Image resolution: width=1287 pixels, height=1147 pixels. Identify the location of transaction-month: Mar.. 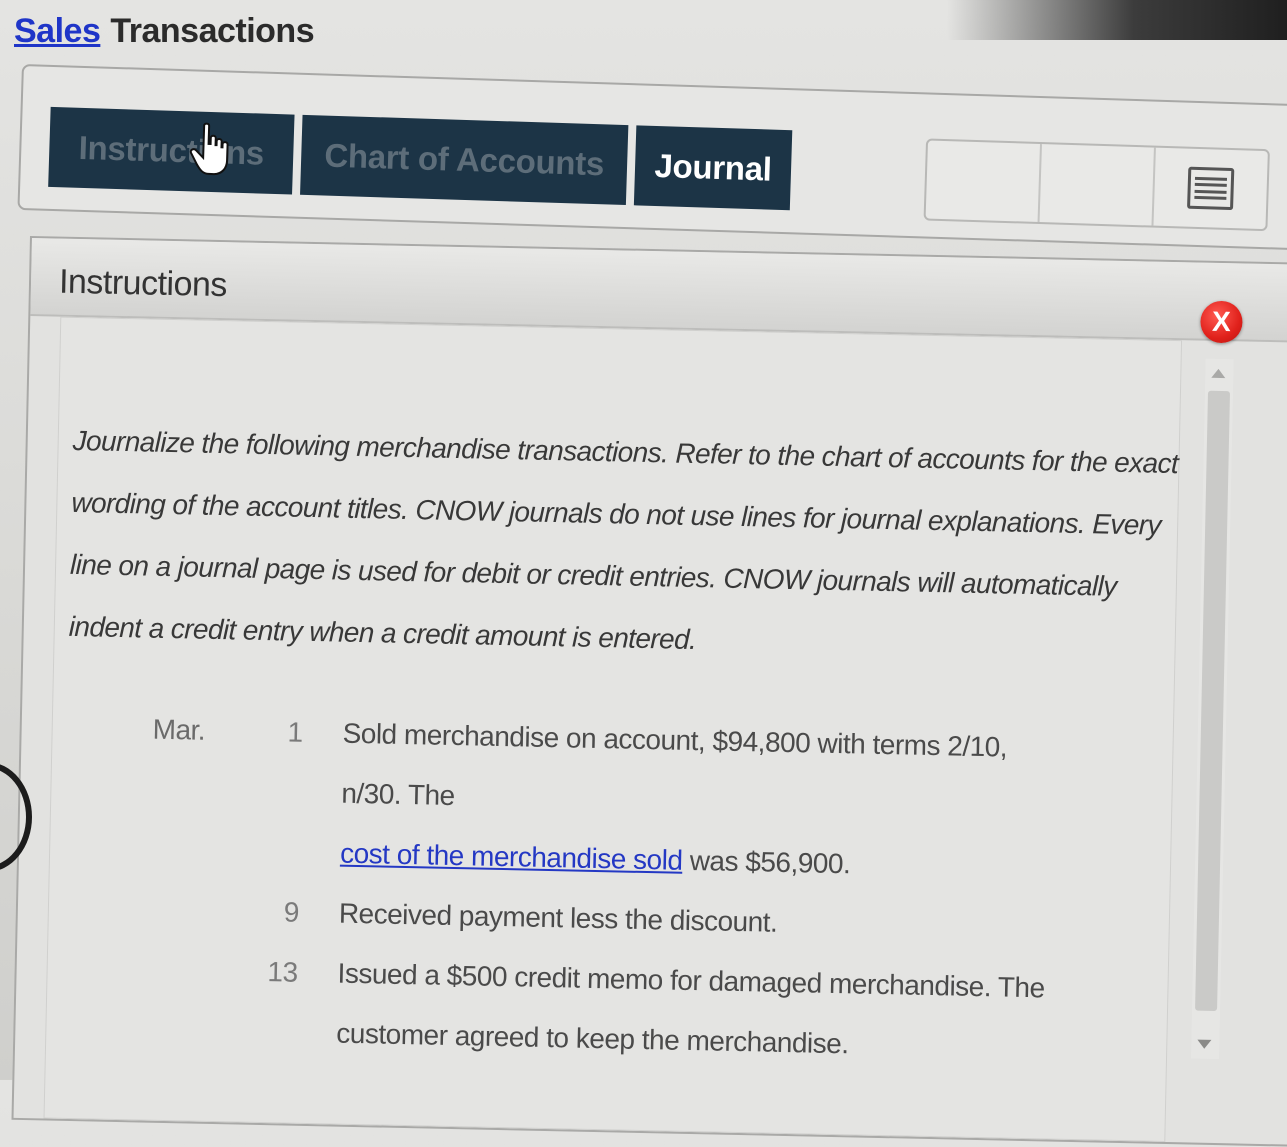
(179, 729).